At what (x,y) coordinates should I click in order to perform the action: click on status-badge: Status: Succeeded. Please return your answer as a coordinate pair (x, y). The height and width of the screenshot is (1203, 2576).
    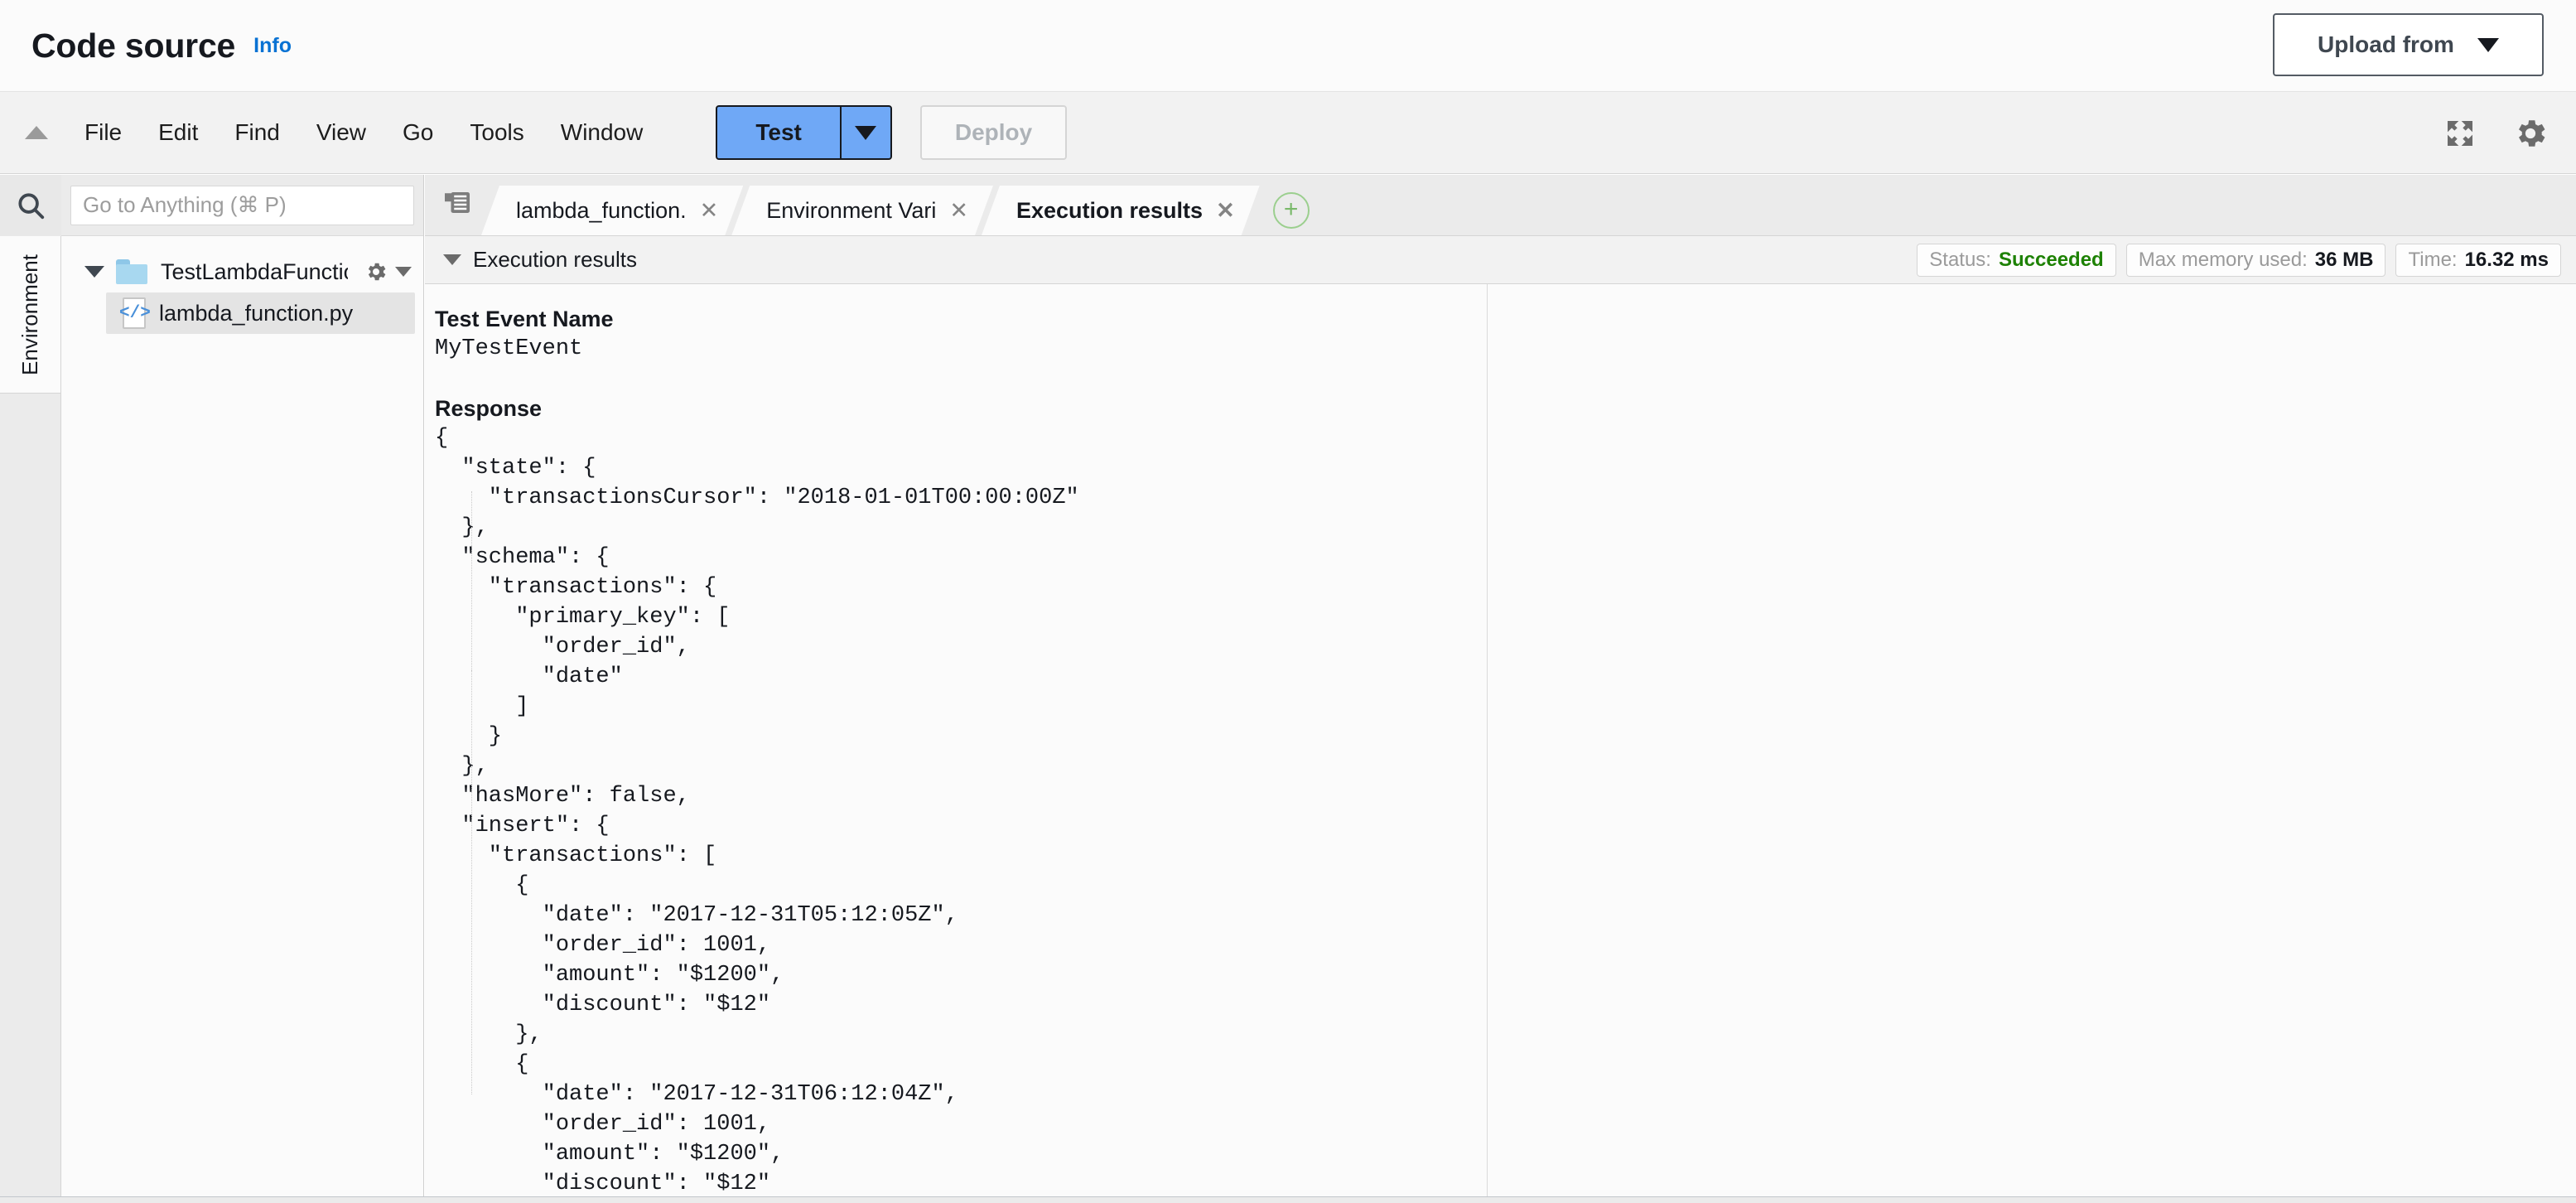
    Looking at the image, I should click on (2016, 260).